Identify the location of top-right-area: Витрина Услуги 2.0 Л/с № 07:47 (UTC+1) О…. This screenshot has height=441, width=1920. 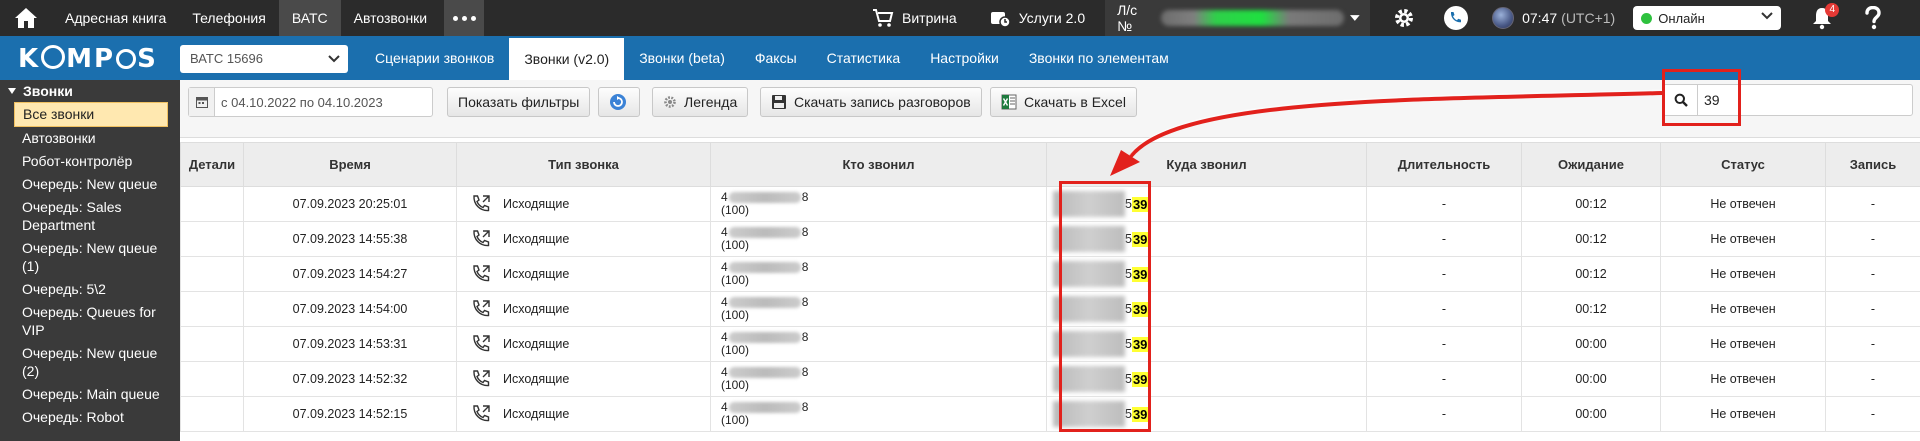
(1380, 18).